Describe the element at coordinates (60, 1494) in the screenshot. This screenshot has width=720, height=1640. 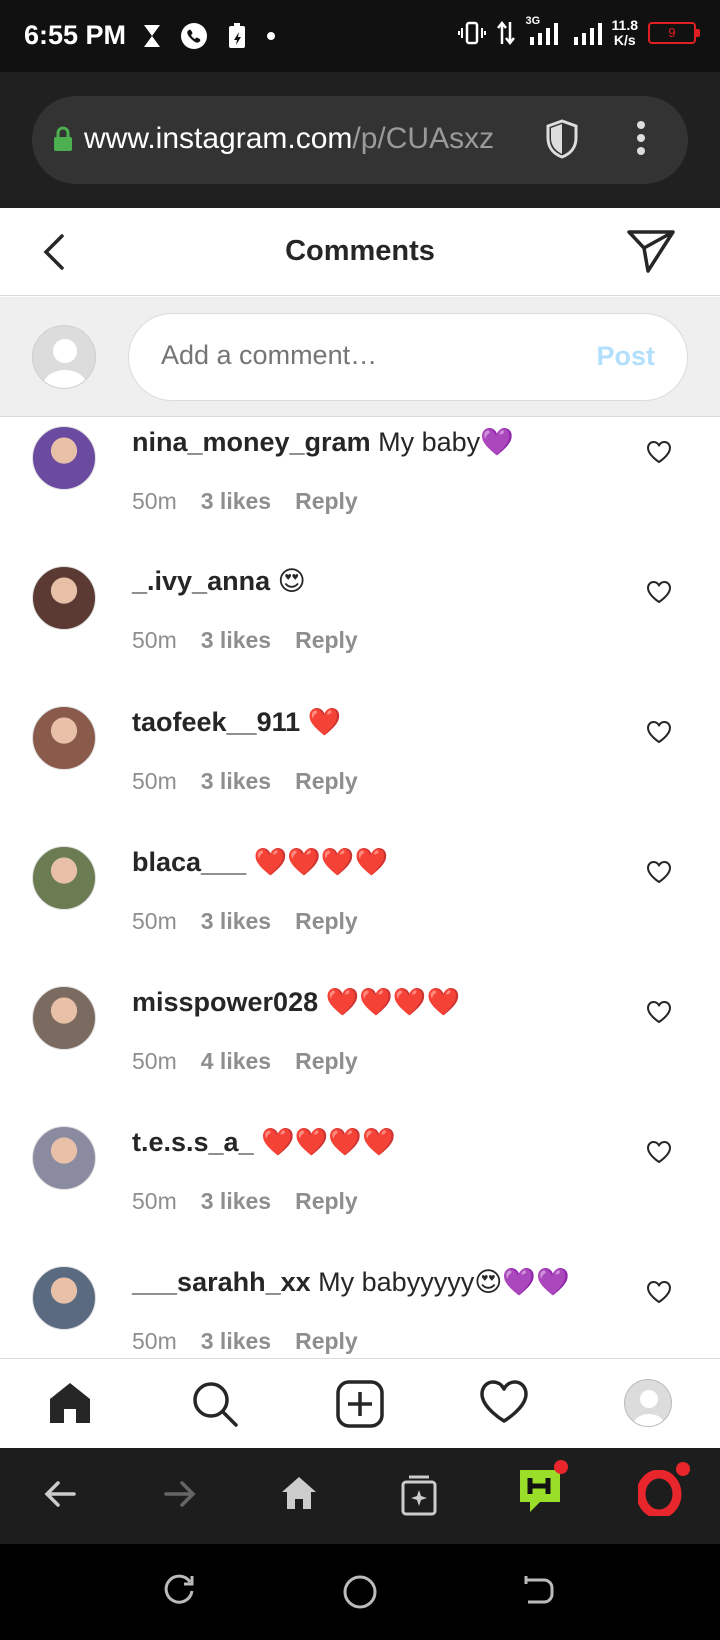
I see `browser-back-icon` at that location.